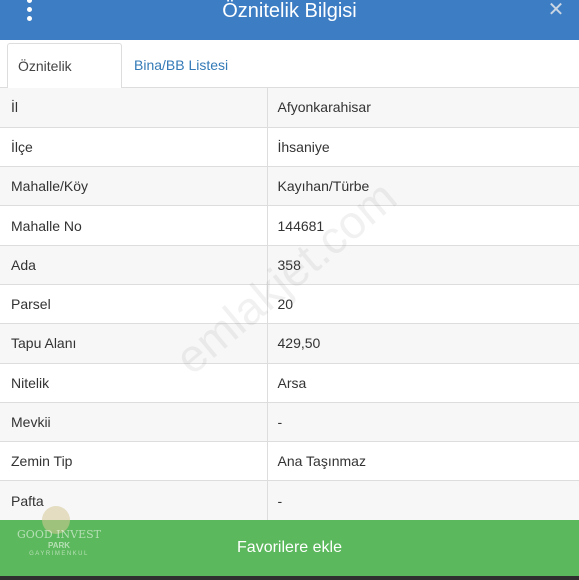  I want to click on table-row: Tapu Alanı 429,50, so click(289, 343).